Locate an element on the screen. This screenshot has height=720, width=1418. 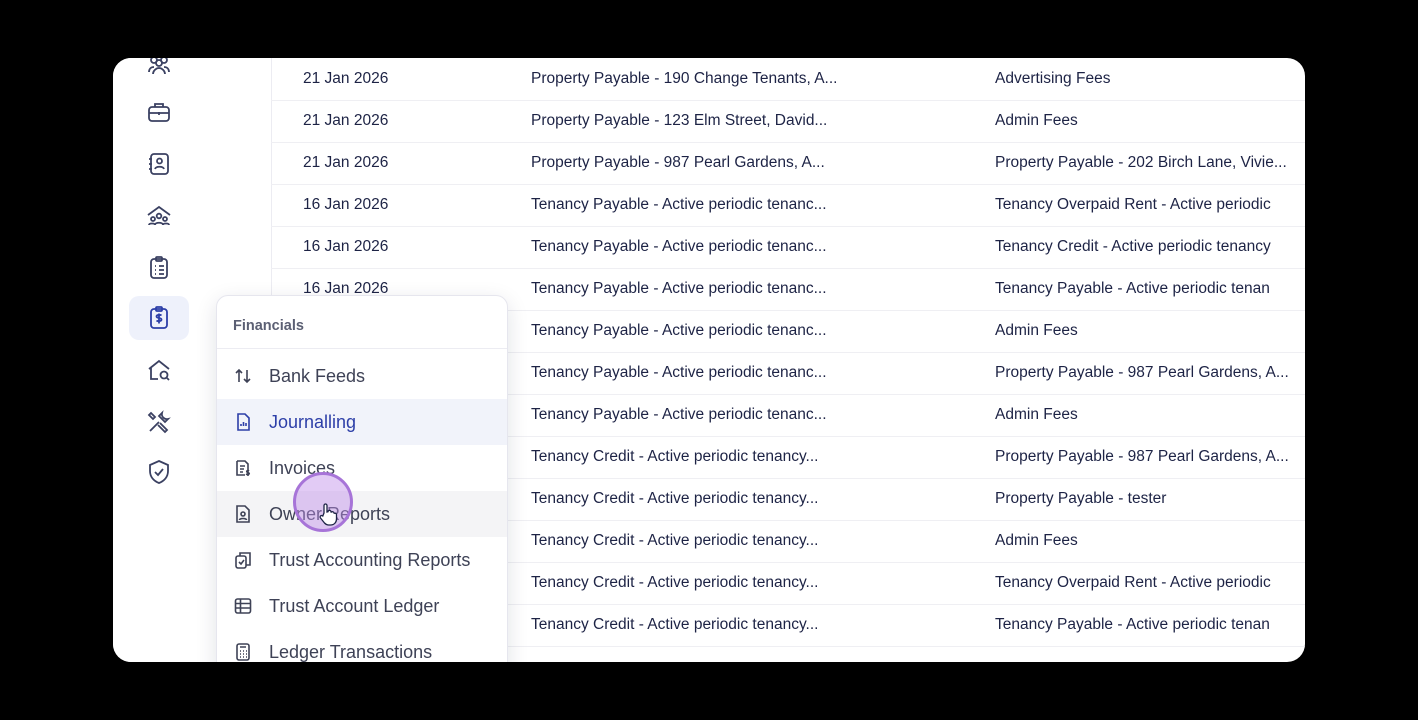
home-search-icon is located at coordinates (159, 370).